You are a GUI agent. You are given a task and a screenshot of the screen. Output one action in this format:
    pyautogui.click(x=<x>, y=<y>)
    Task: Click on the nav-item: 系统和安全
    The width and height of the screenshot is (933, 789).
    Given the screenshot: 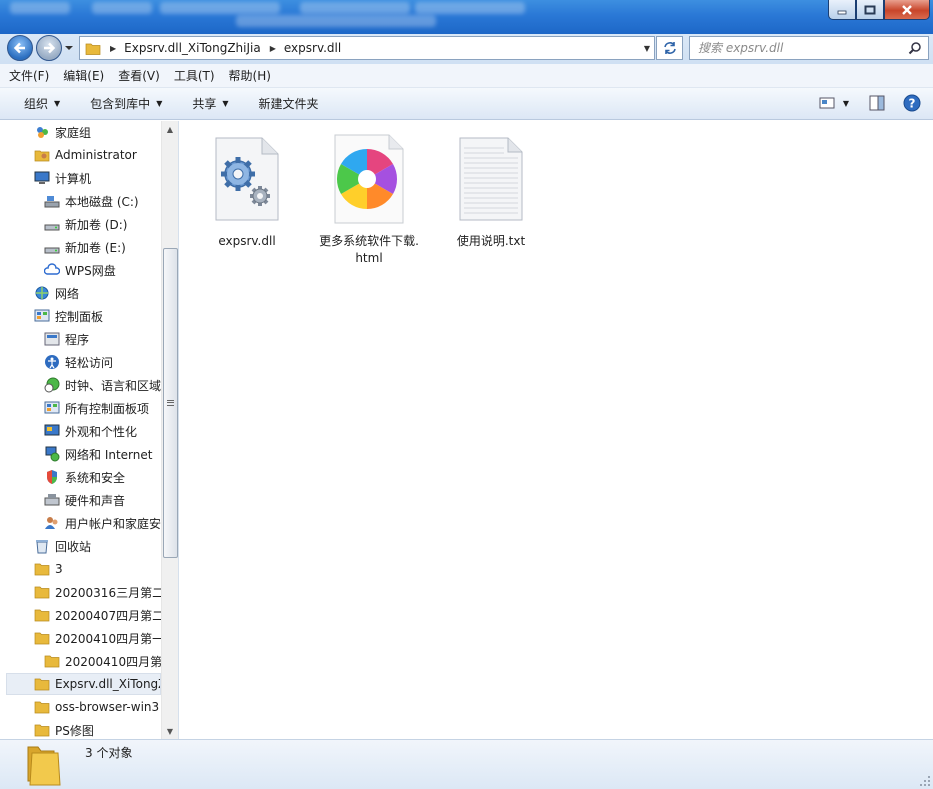 What is the action you would take?
    pyautogui.click(x=102, y=477)
    